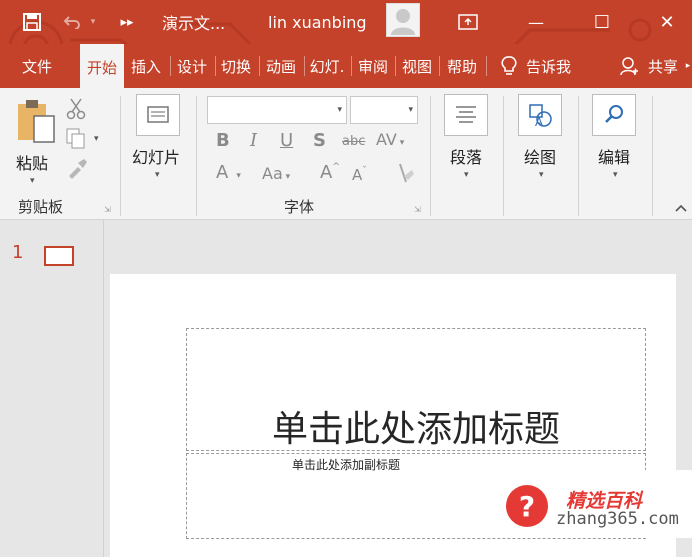 The image size is (692, 557). I want to click on copy-icon: ▾, so click(86, 139).